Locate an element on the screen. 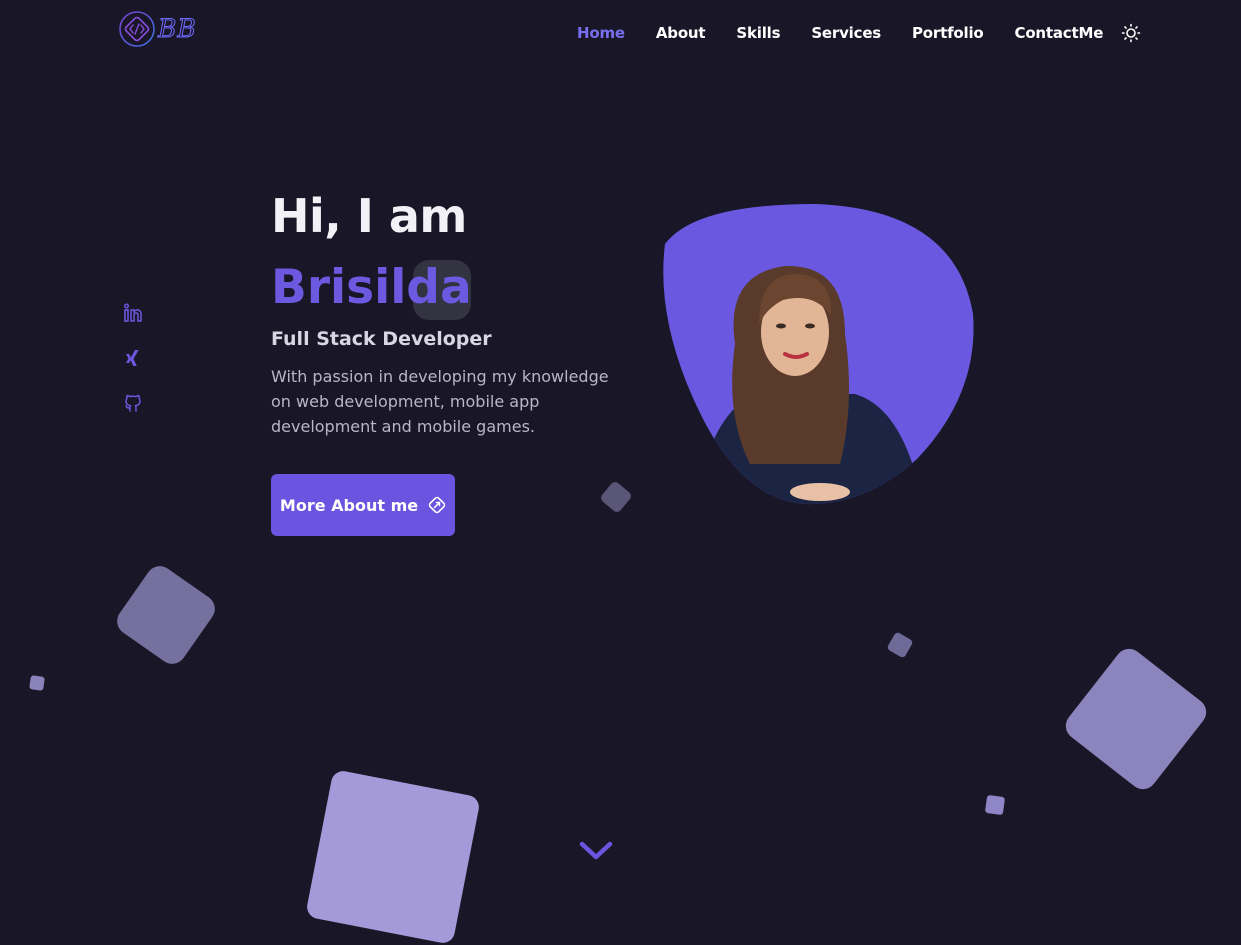 The width and height of the screenshot is (1241, 945). hero-name-text: Brisilda is located at coordinates (371, 287).